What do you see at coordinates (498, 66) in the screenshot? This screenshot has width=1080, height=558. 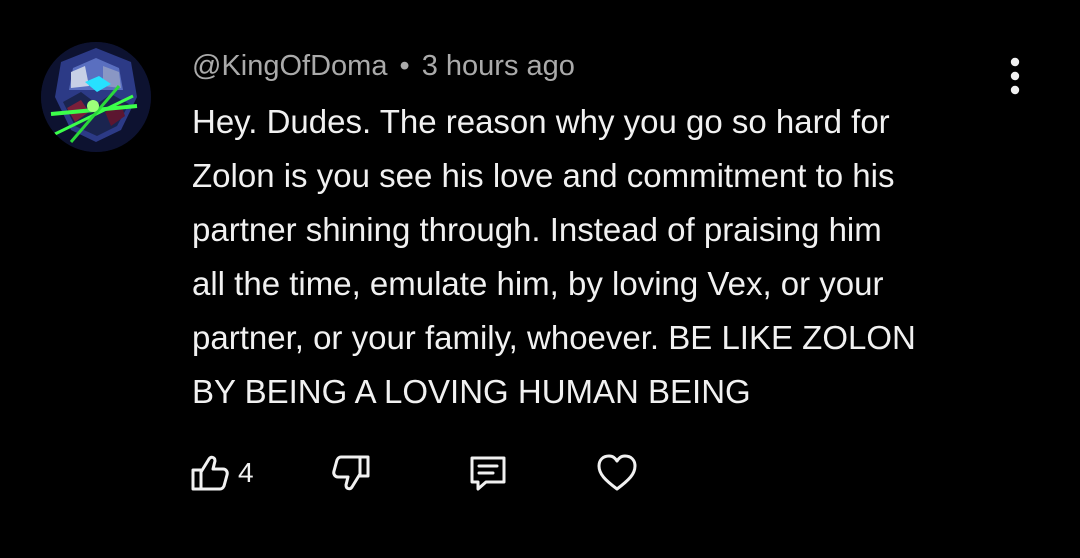 I see `comment-timestamp: 3 hours ago` at bounding box center [498, 66].